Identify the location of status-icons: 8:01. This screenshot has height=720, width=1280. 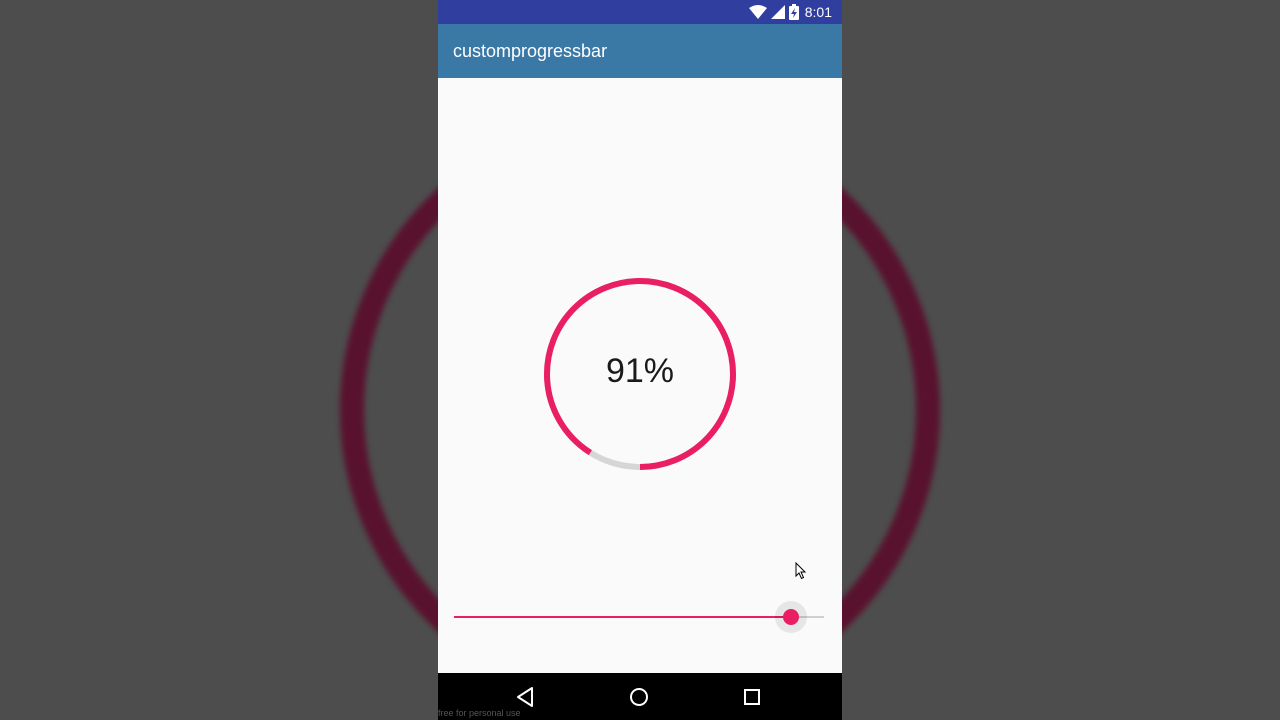
(790, 12).